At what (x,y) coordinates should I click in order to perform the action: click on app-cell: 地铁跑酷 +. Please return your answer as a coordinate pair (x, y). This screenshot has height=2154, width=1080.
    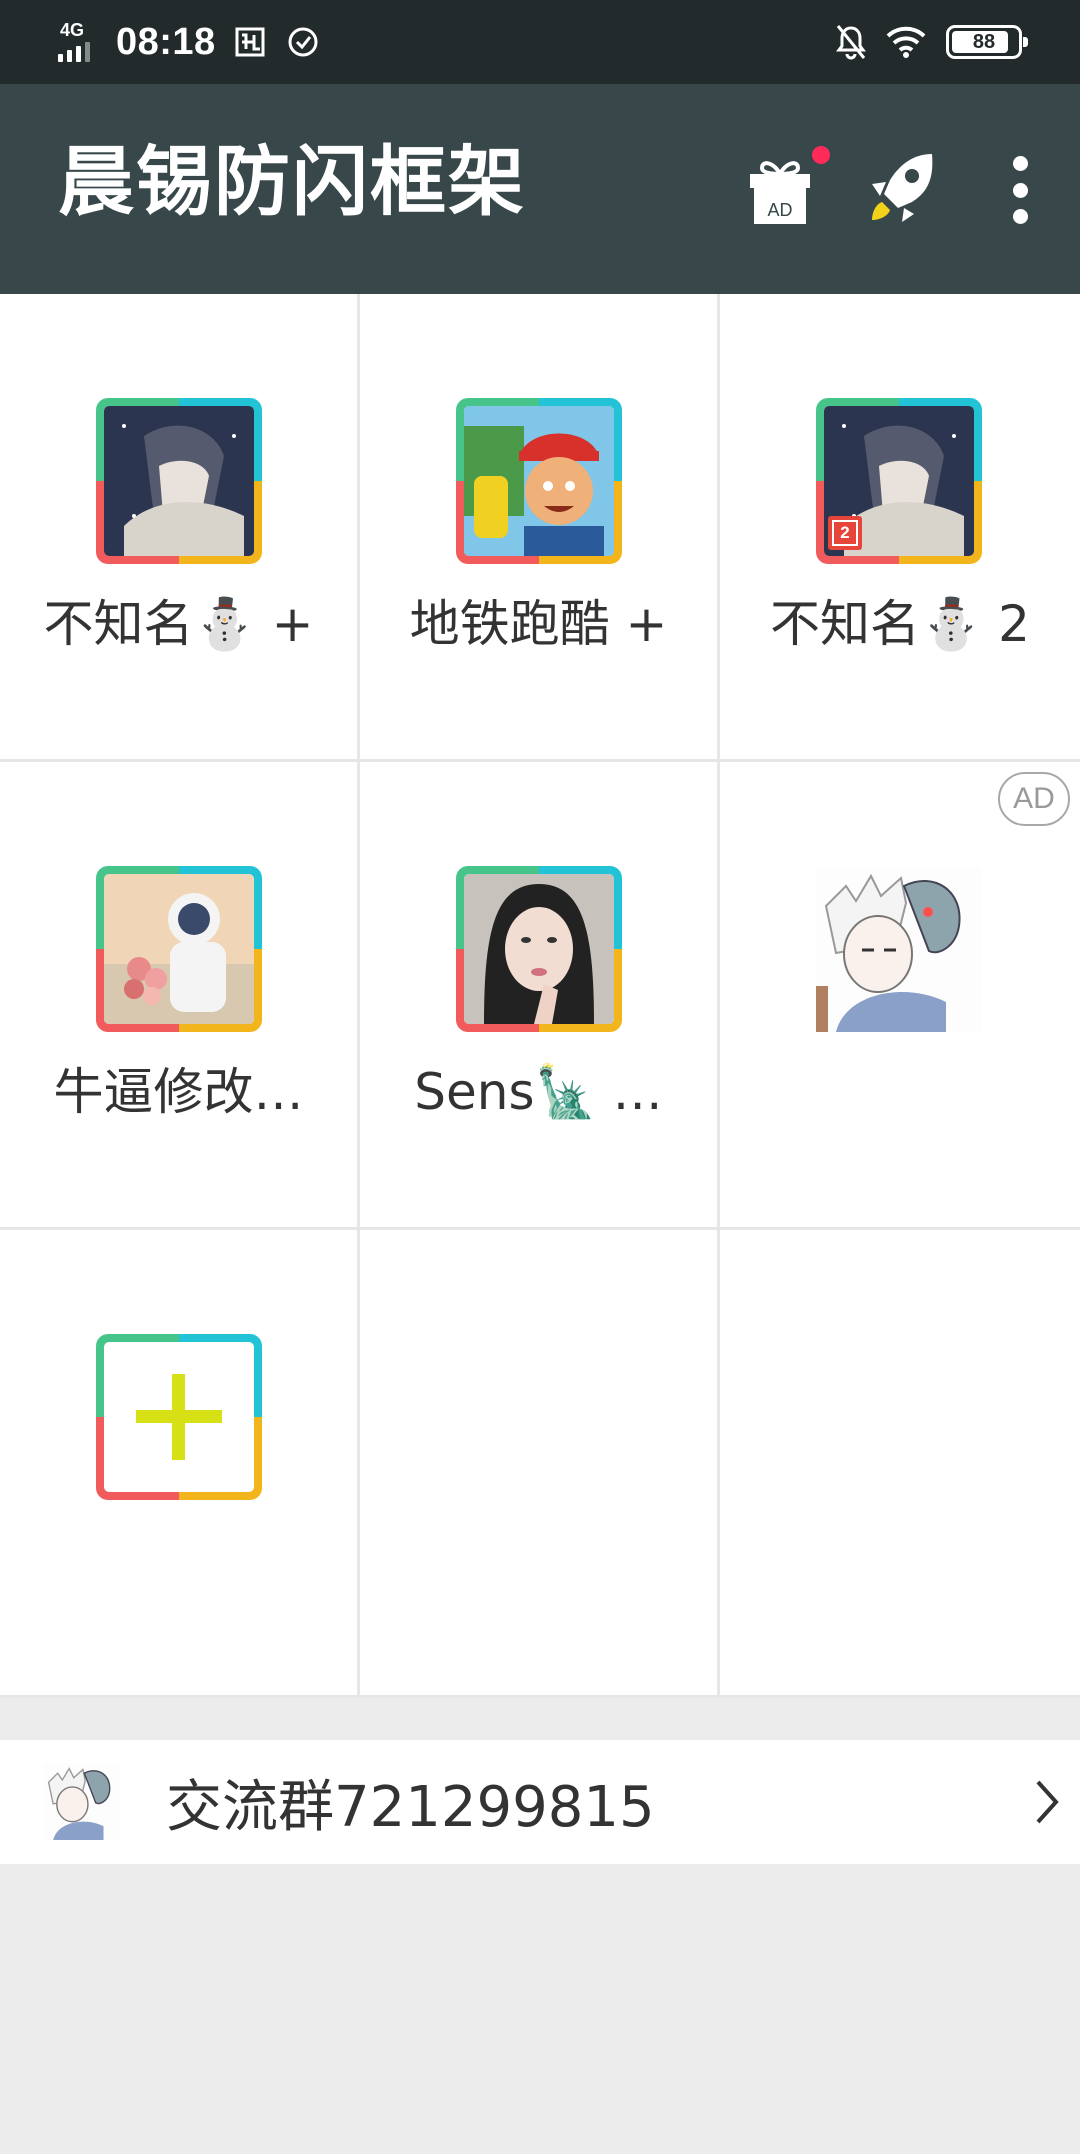
    Looking at the image, I should click on (540, 528).